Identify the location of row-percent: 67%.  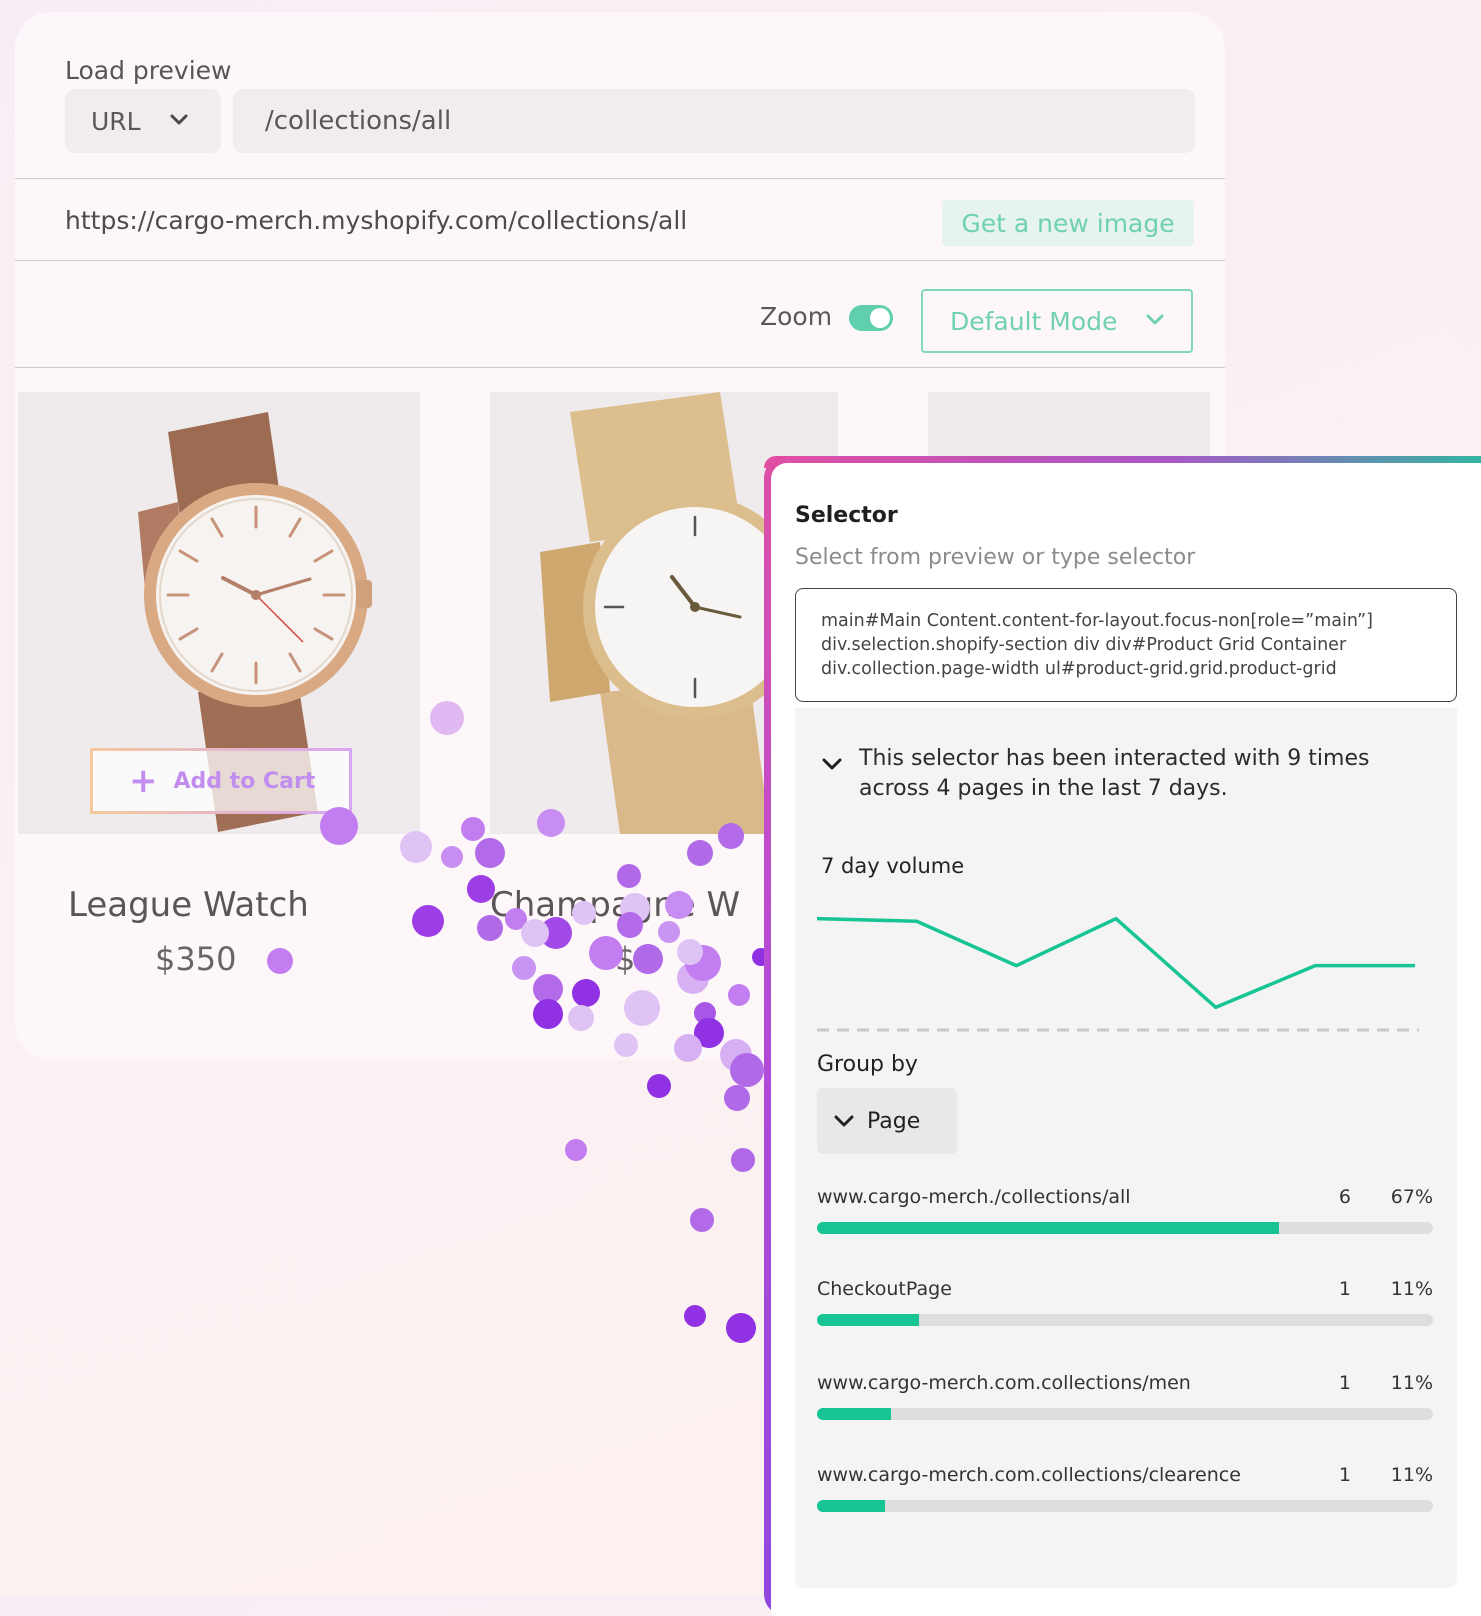
(1412, 1197).